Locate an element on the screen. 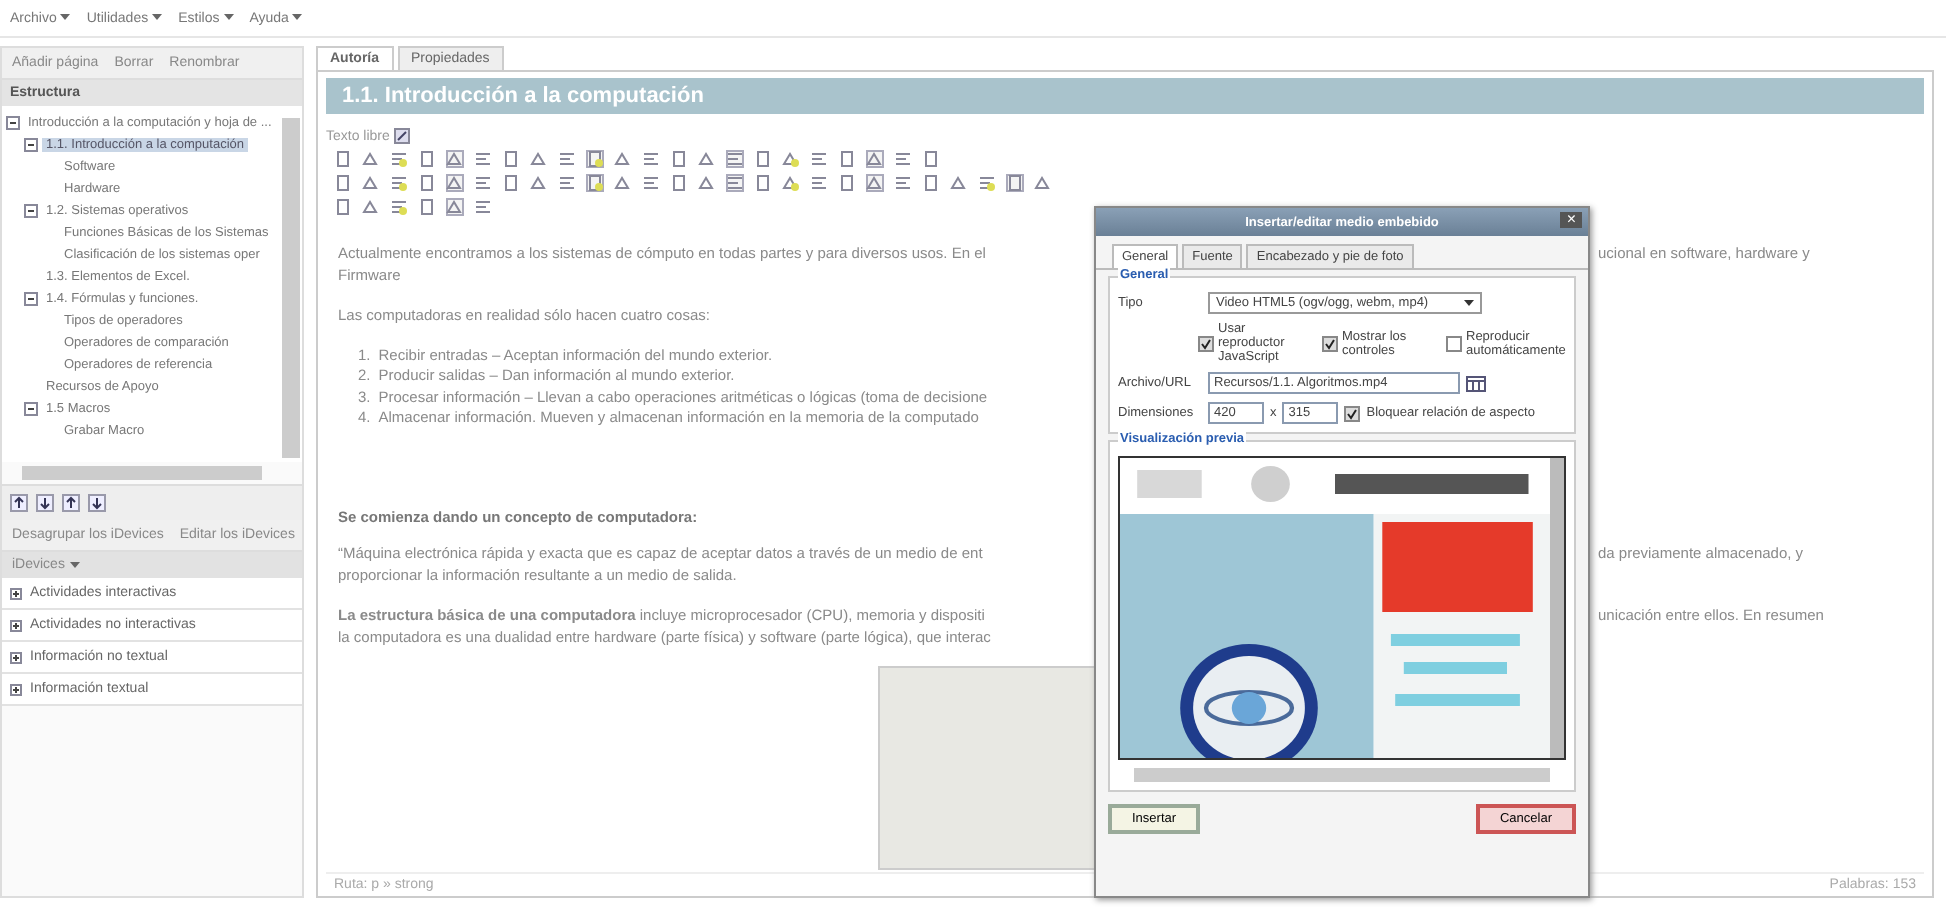 The image size is (1946, 910). close-button: × is located at coordinates (1571, 220).